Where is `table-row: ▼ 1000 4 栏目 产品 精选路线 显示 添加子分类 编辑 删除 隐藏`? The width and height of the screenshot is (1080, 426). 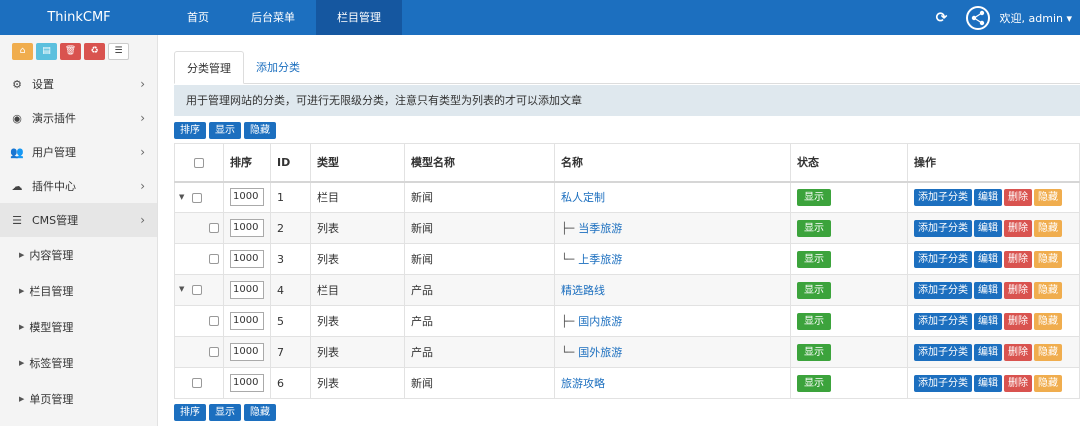
table-row: ▼ 1000 4 栏目 产品 精选路线 显示 添加子分类 编辑 删除 隐藏 is located at coordinates (627, 290).